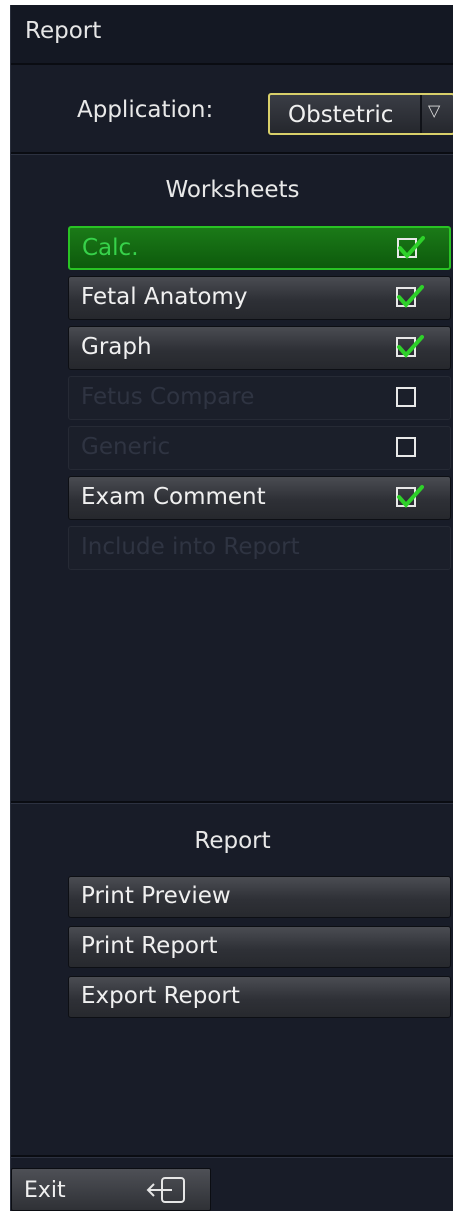 The height and width of the screenshot is (1211, 453). I want to click on checkbox-generic, so click(407, 448).